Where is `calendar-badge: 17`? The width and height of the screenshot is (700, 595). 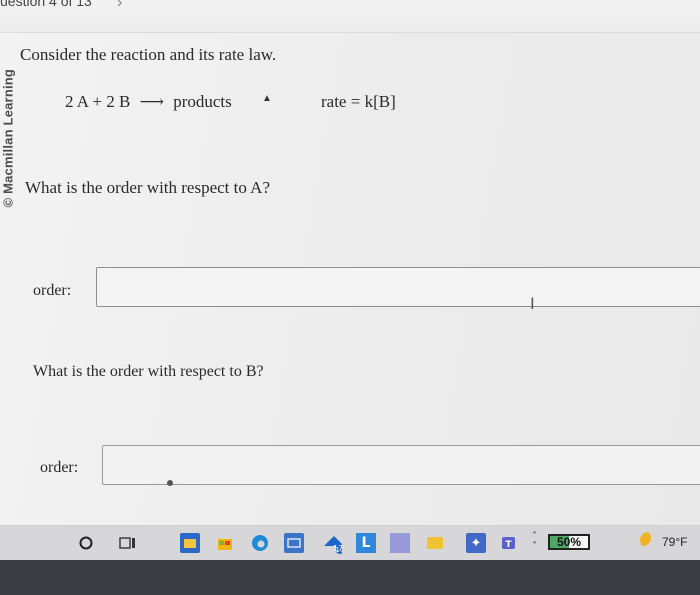
calendar-badge: 17 is located at coordinates (338, 548).